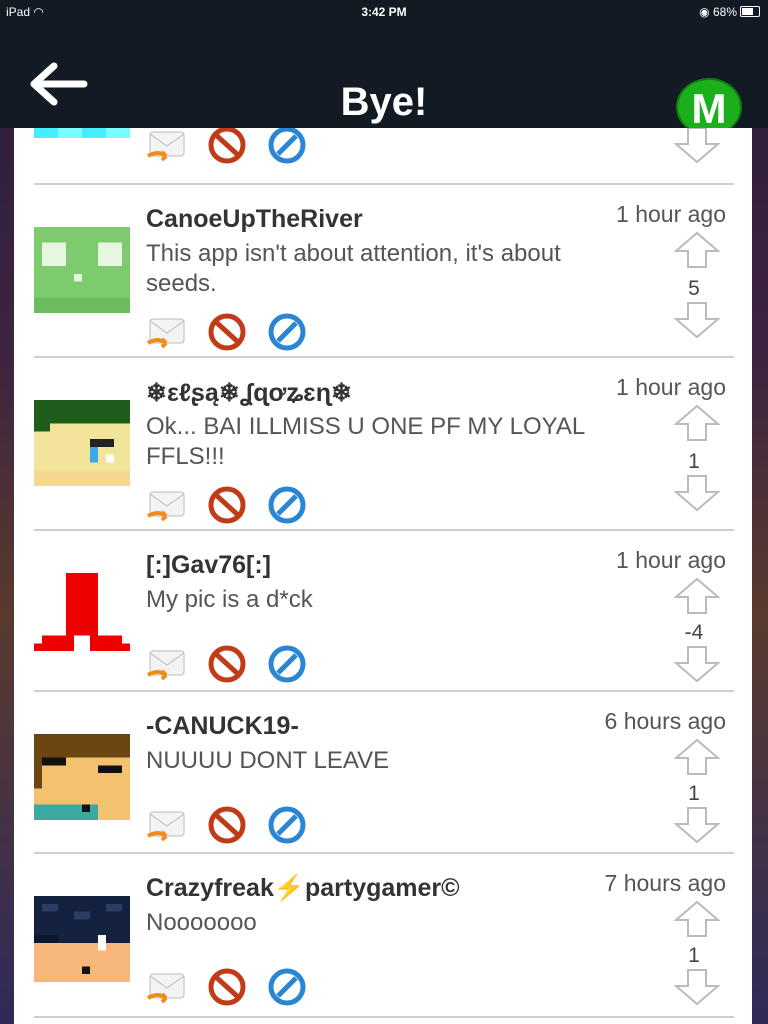 Image resolution: width=768 pixels, height=1024 pixels. I want to click on nav-bar: Bye! M, so click(384, 80).